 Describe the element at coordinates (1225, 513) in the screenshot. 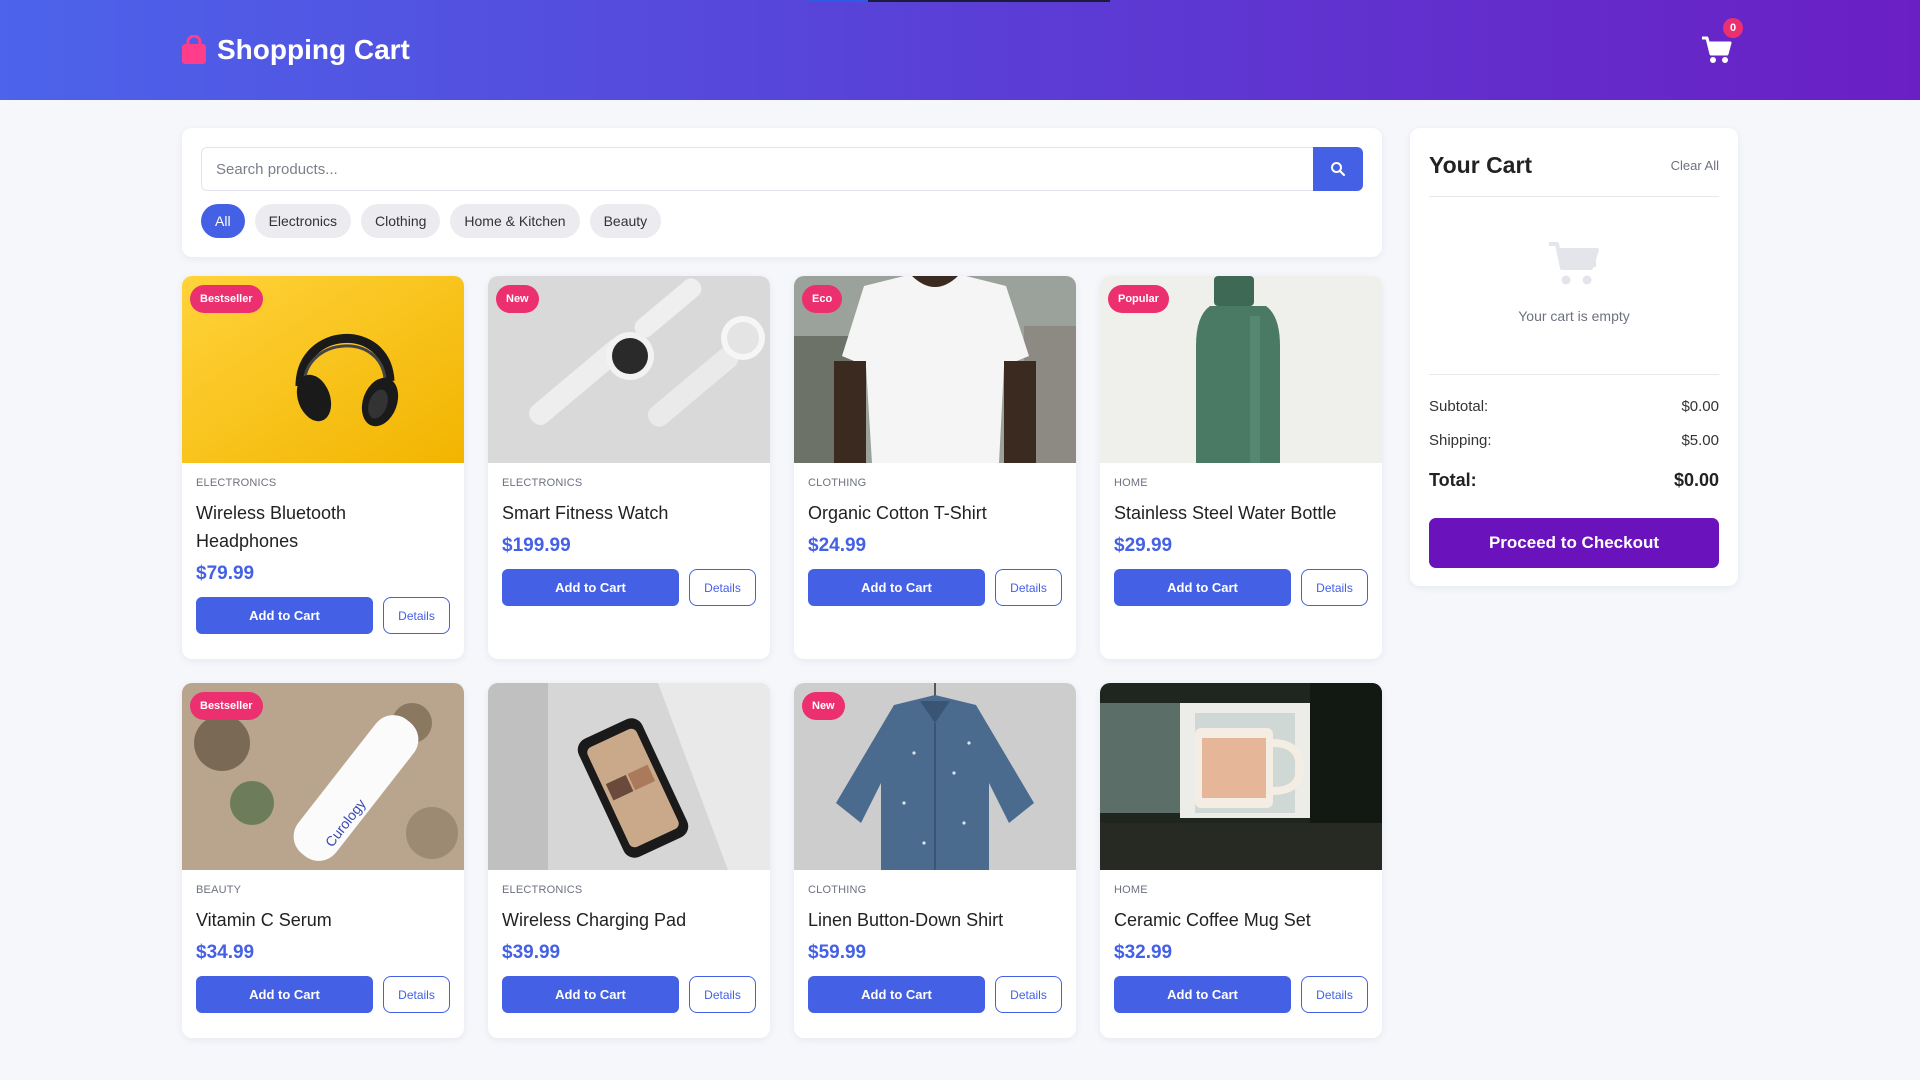

I see `product-name: Stainless Steel Water Bottle` at that location.